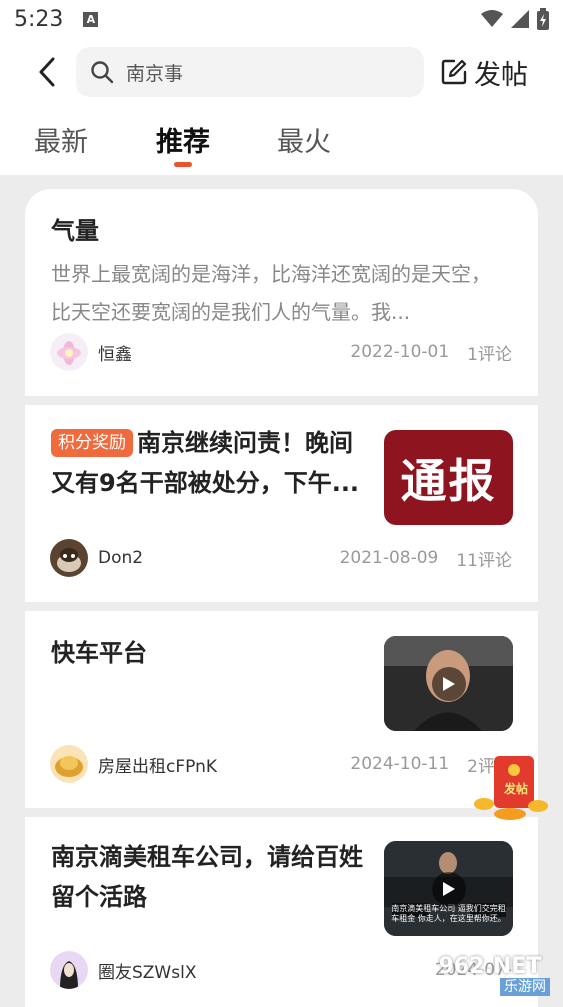 The image size is (563, 1007). I want to click on edit-icon, so click(454, 72).